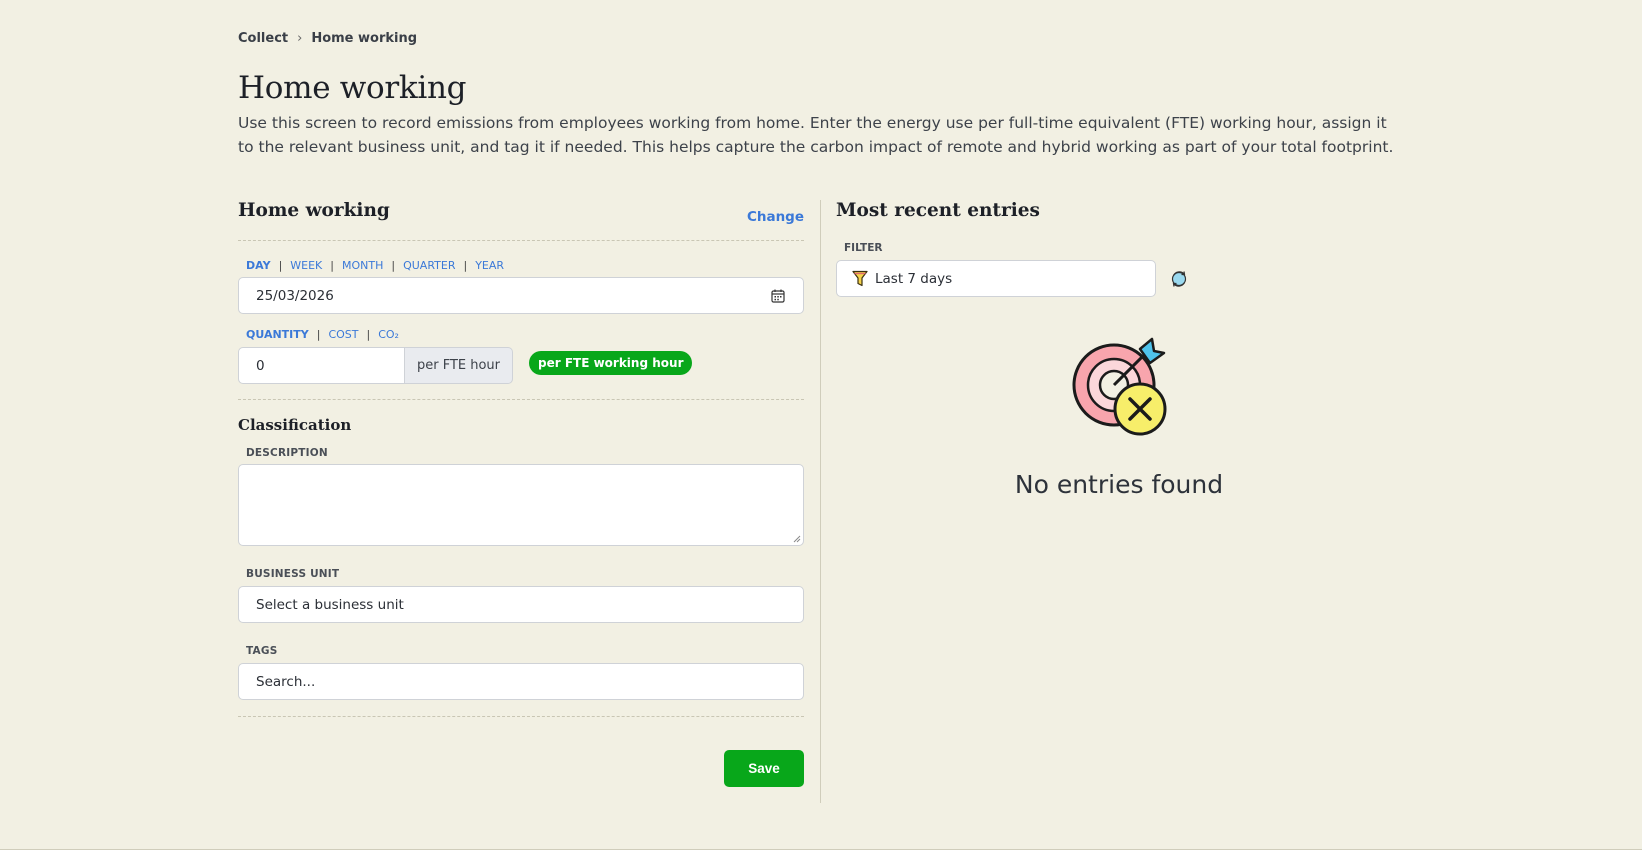 The image size is (1642, 850). What do you see at coordinates (277, 334) in the screenshot?
I see `tab-quantity: QUANTITY` at bounding box center [277, 334].